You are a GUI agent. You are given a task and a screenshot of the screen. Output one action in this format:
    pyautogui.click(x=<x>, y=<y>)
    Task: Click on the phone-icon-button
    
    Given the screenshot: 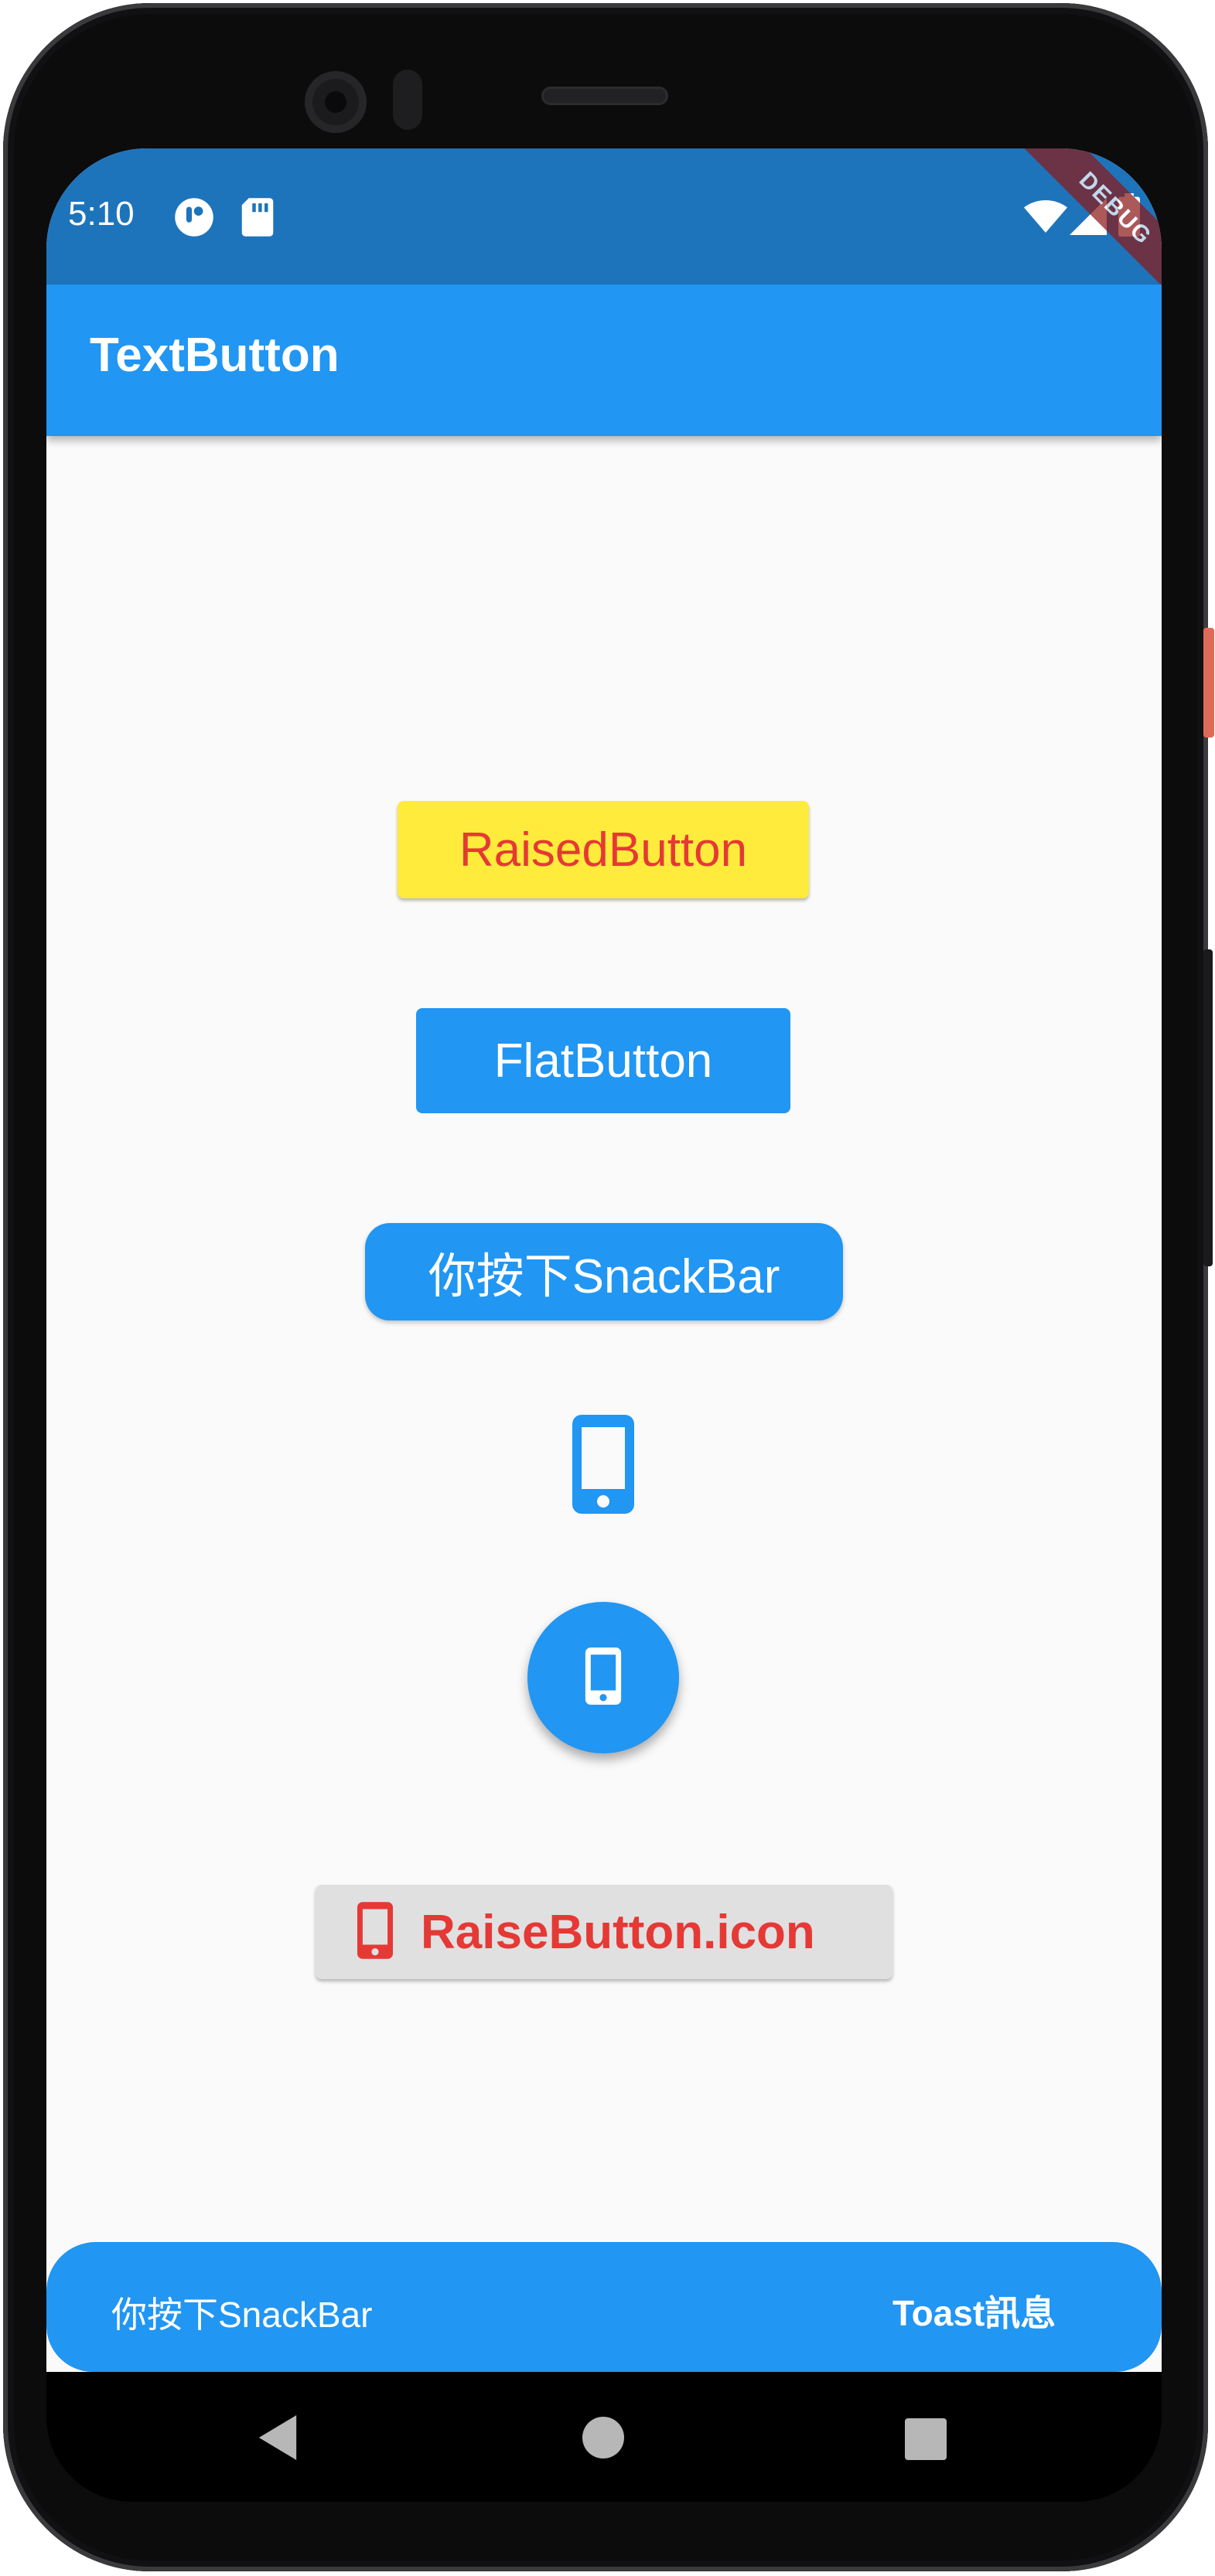 What is the action you would take?
    pyautogui.click(x=603, y=1466)
    